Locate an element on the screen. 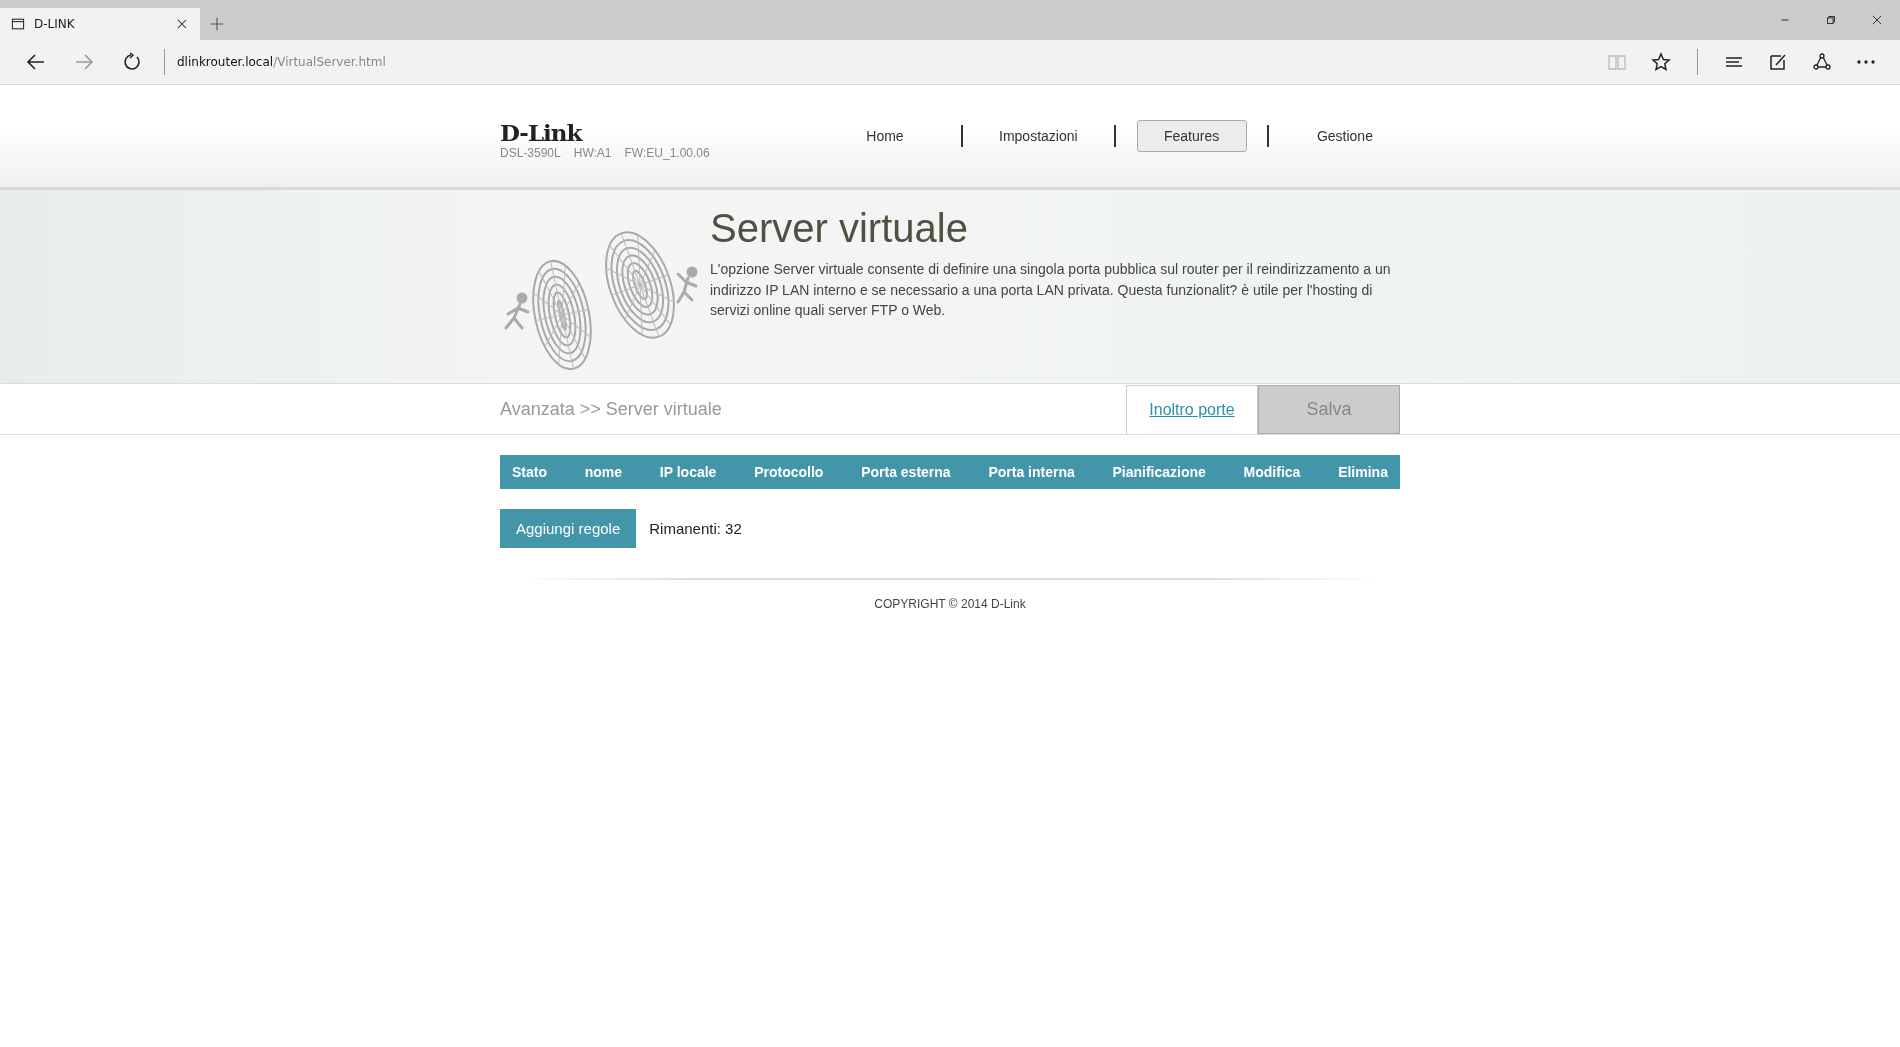 This screenshot has height=1047, width=1900. hardware-label: HW:A1 is located at coordinates (592, 152).